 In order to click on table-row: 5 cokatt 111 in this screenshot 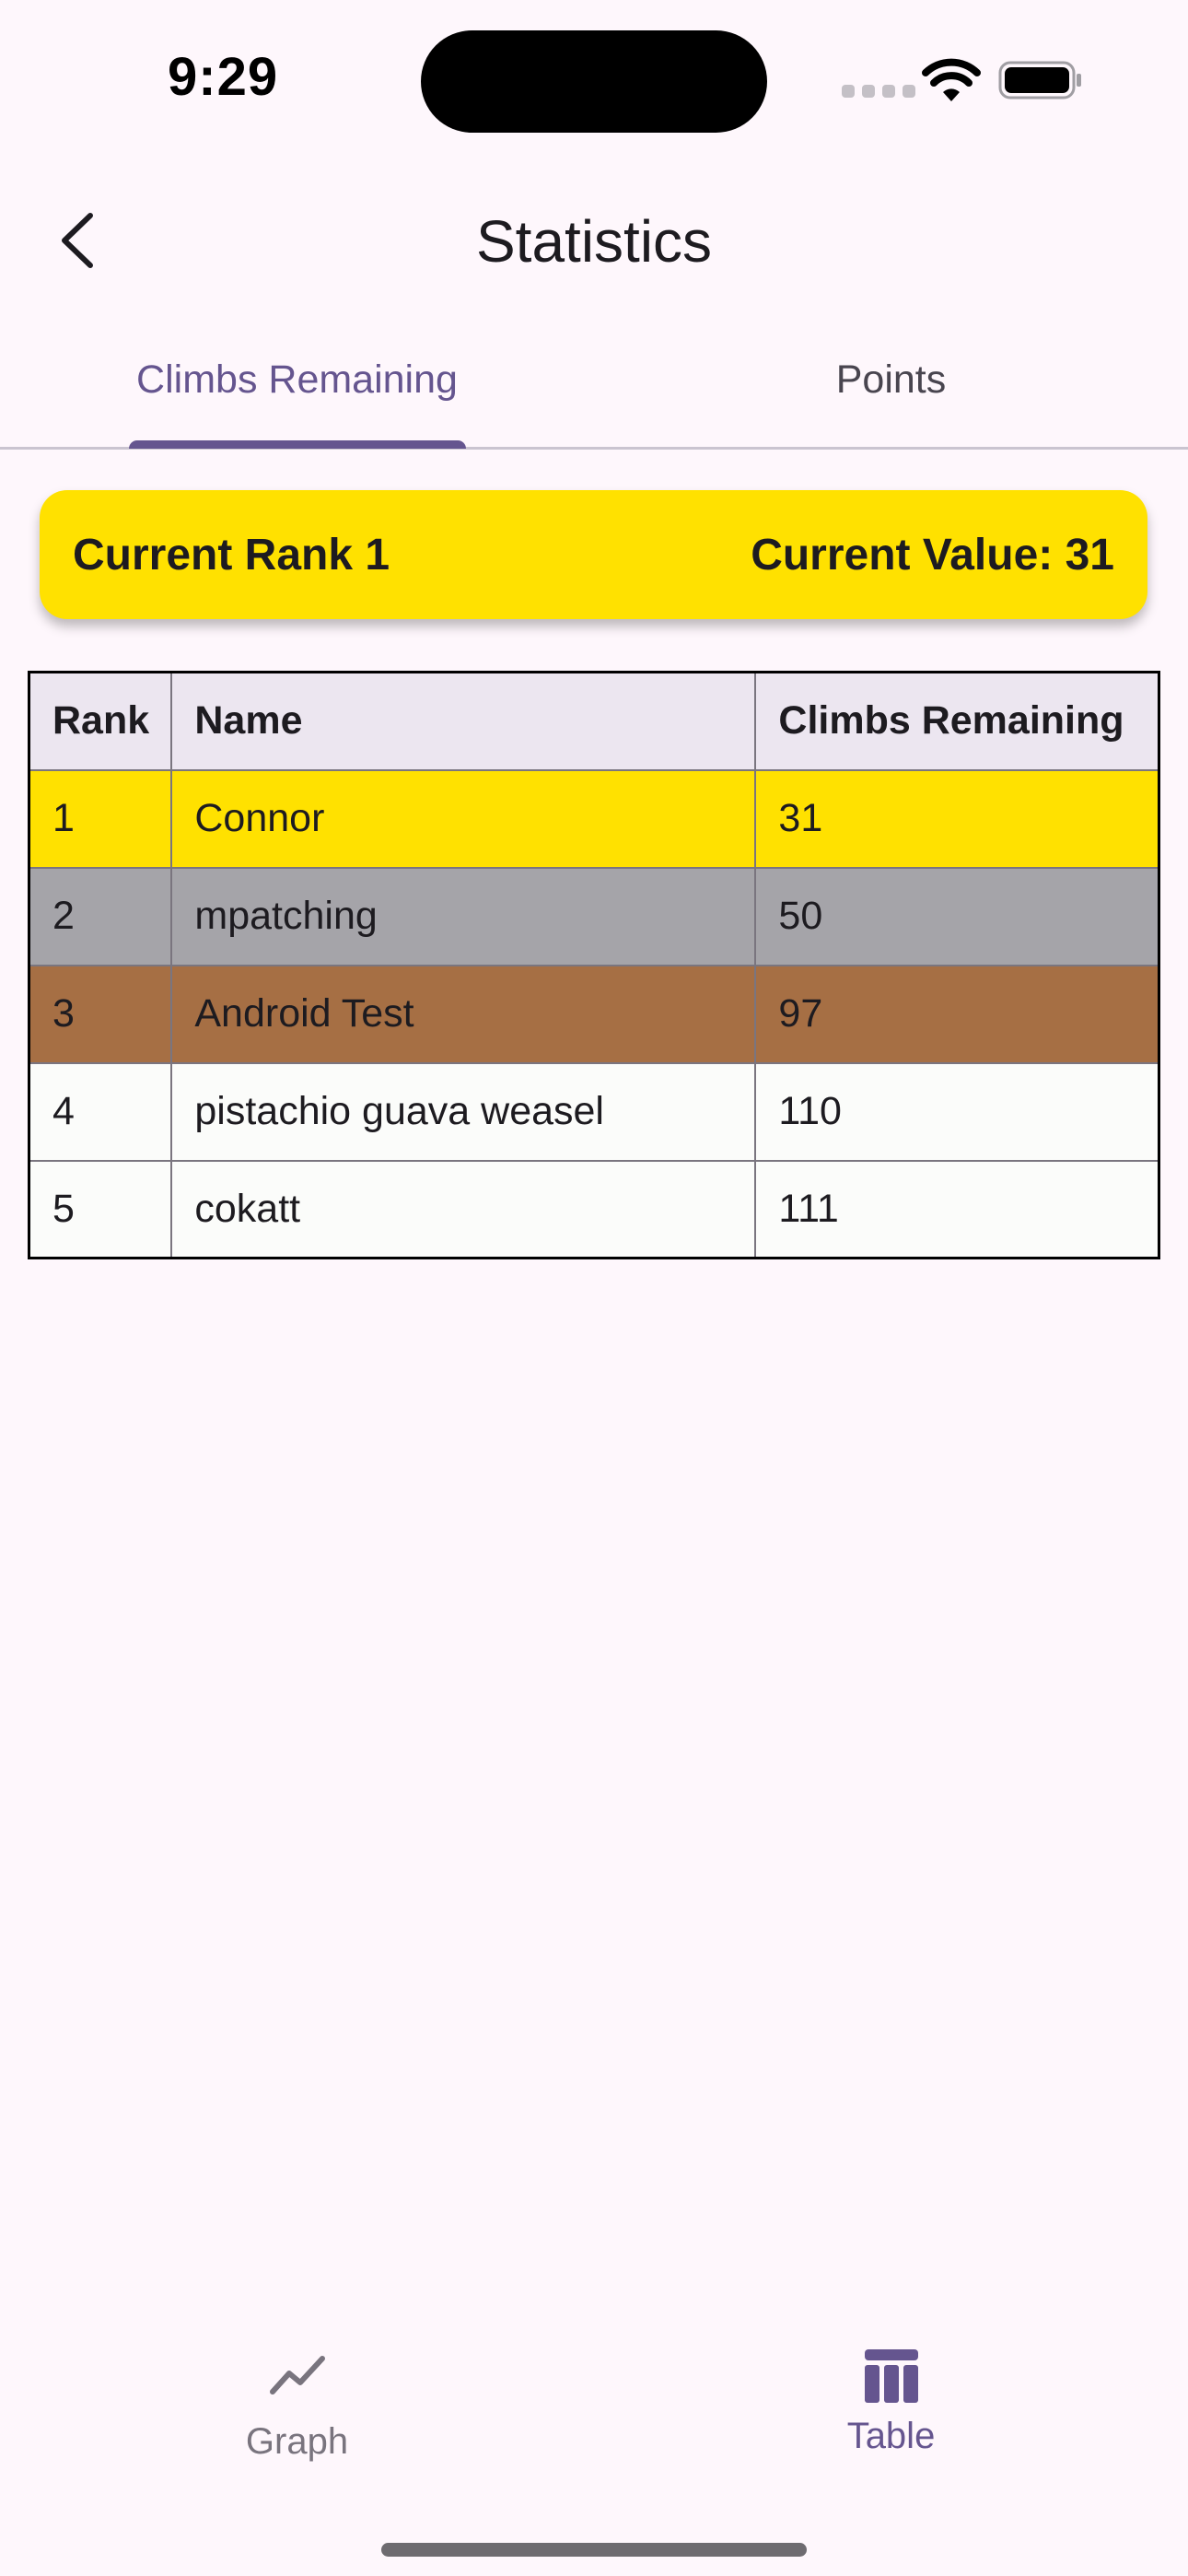, I will do `click(594, 1209)`.